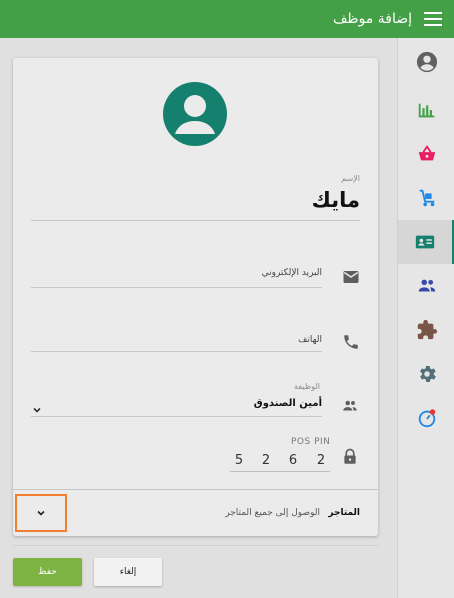 The height and width of the screenshot is (598, 454). Describe the element at coordinates (350, 178) in the screenshot. I see `name-label: الإسم` at that location.